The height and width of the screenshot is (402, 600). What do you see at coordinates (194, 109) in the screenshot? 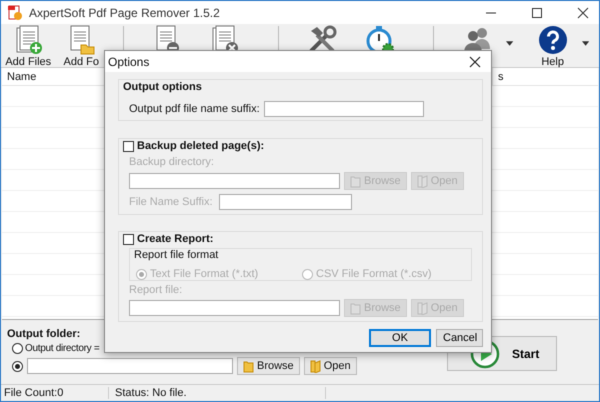
I see `field-label: Output pdf file name suffix:` at bounding box center [194, 109].